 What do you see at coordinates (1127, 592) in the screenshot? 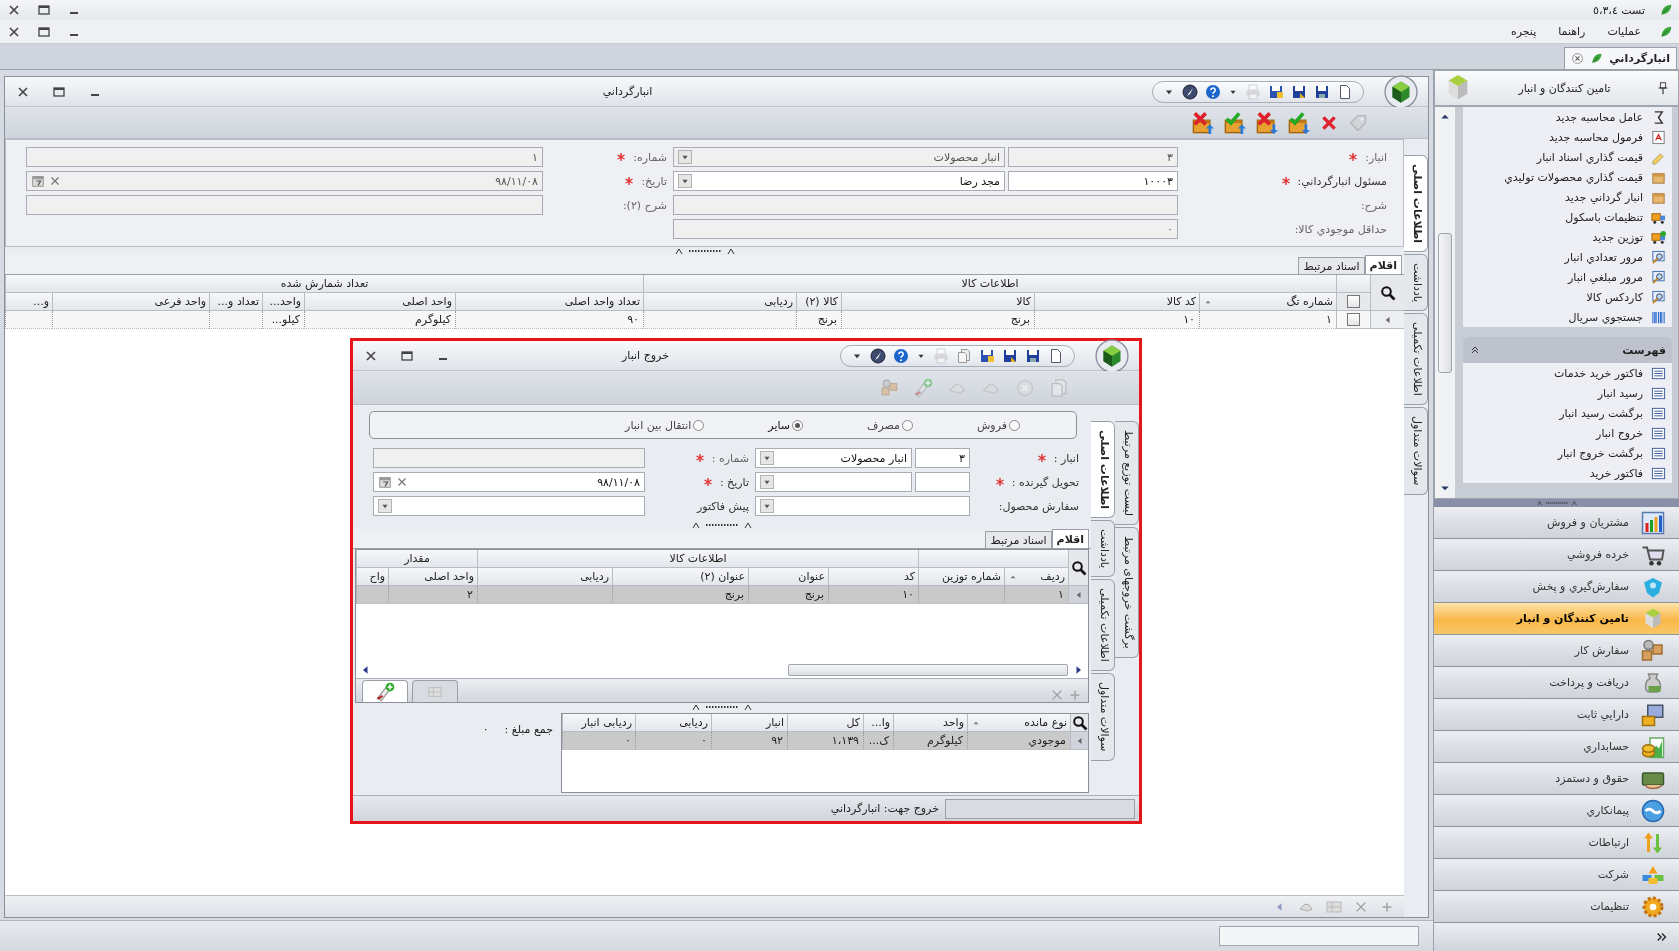
I see `side-tab: برگشت خروجهای مرتبط` at bounding box center [1127, 592].